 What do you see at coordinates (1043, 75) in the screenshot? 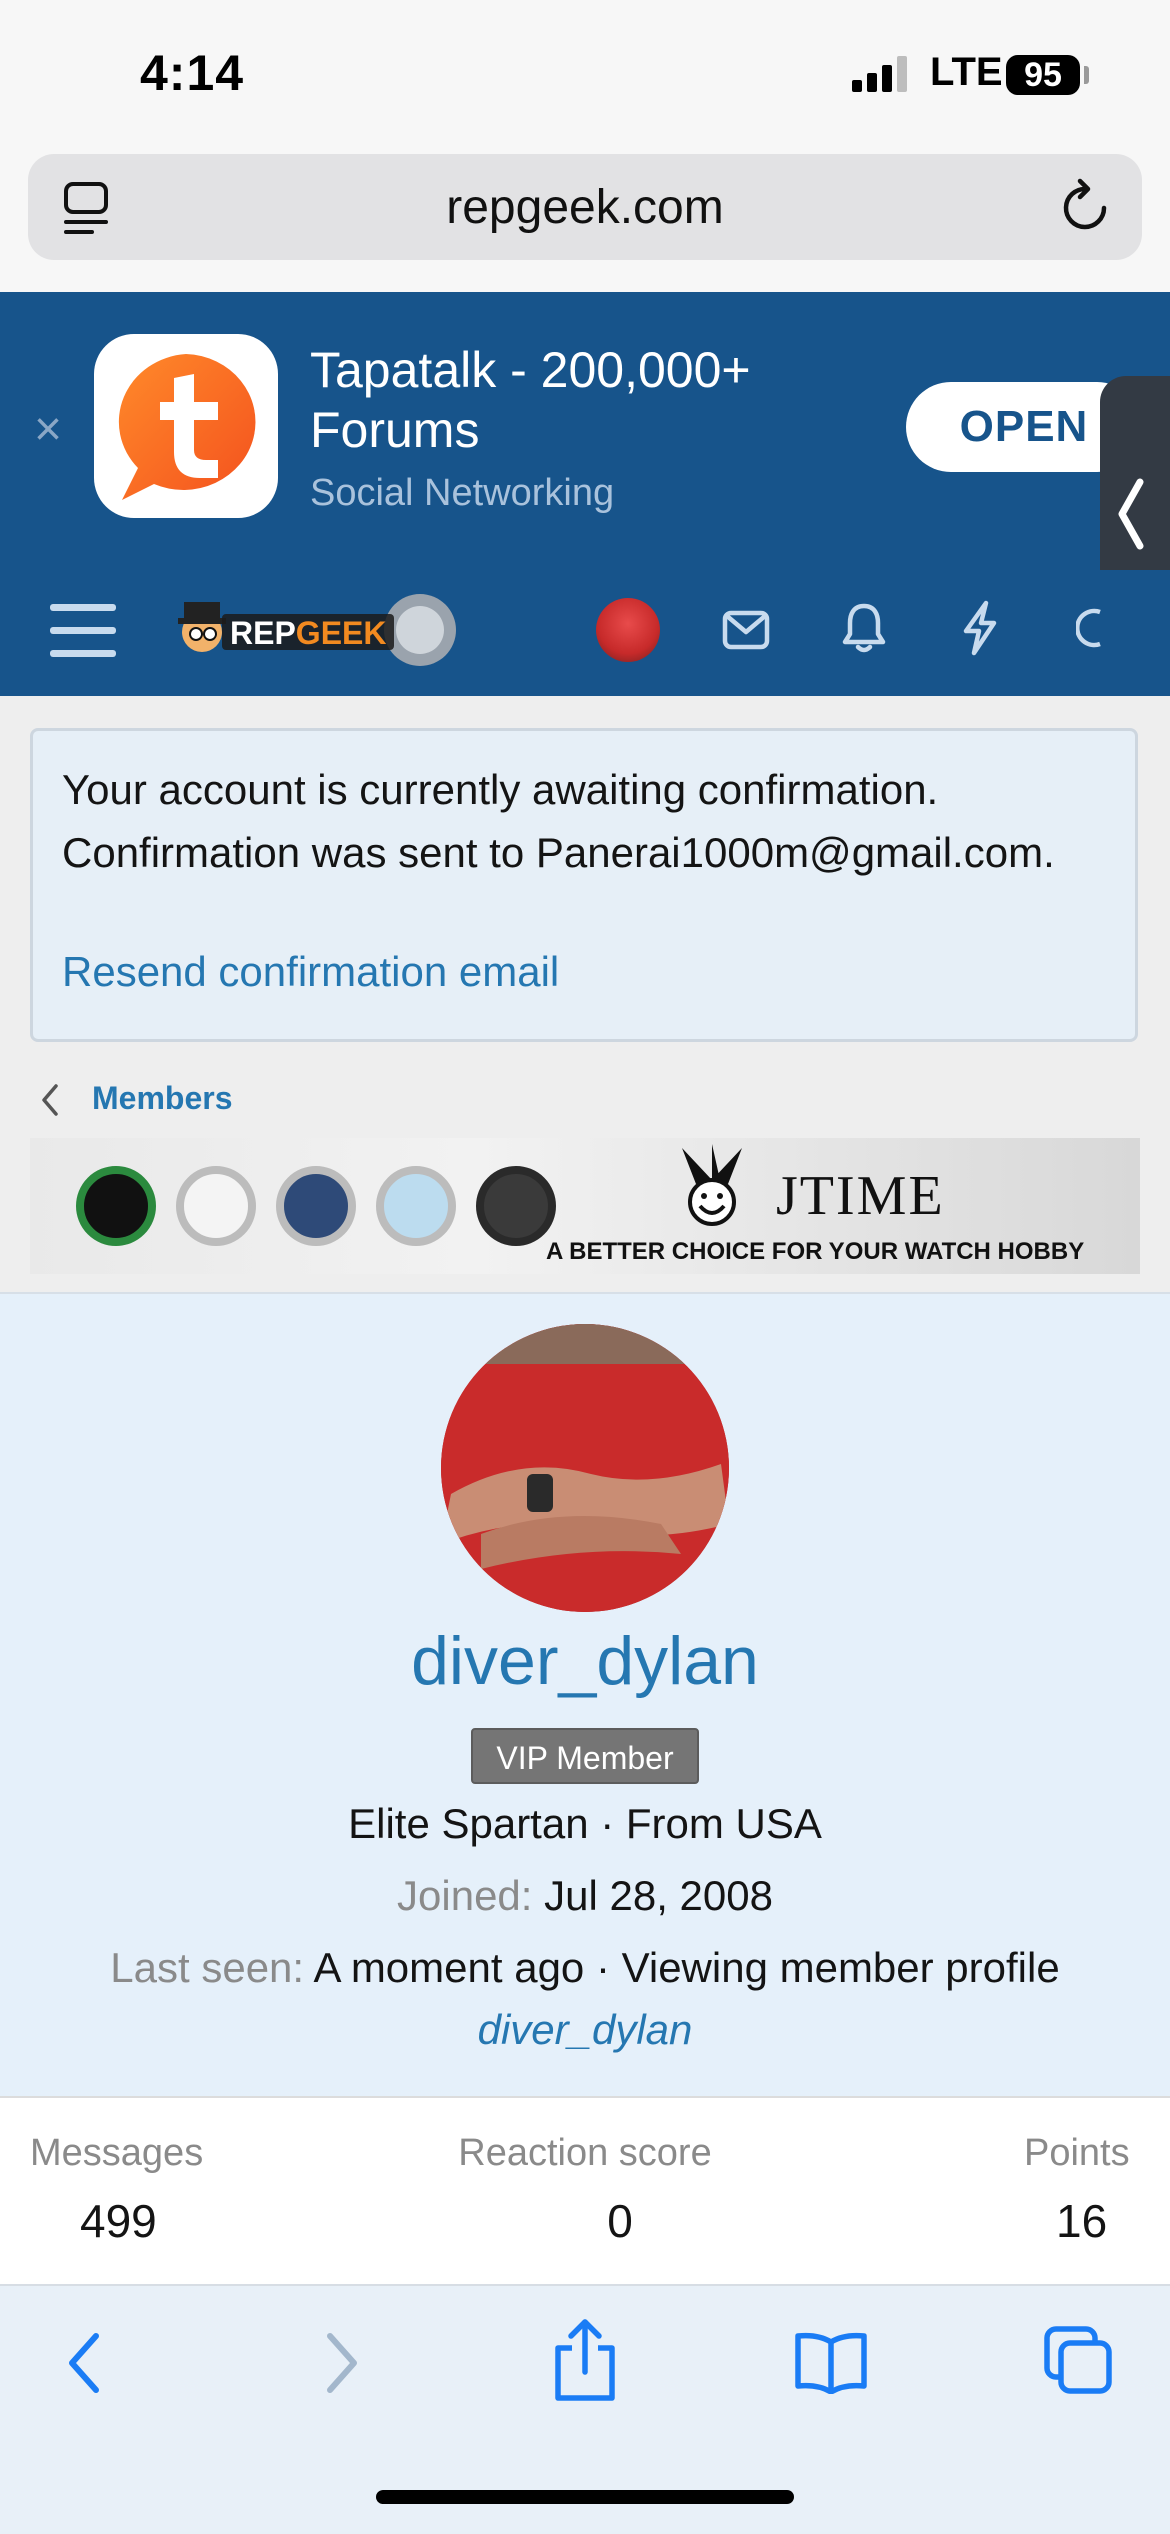
I see `battery-indicator: 95` at bounding box center [1043, 75].